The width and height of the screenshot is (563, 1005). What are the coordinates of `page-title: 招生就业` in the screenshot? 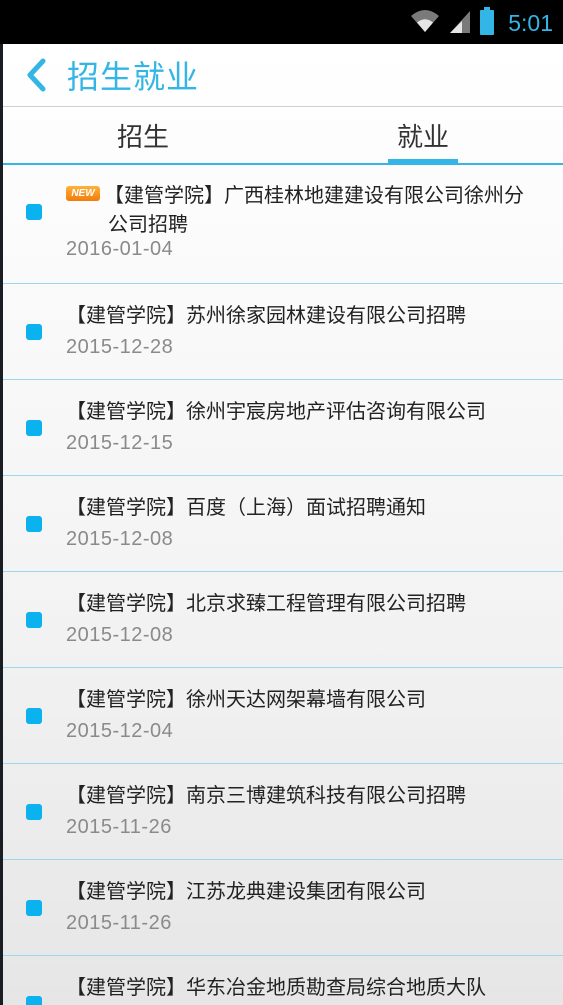 It's located at (133, 77).